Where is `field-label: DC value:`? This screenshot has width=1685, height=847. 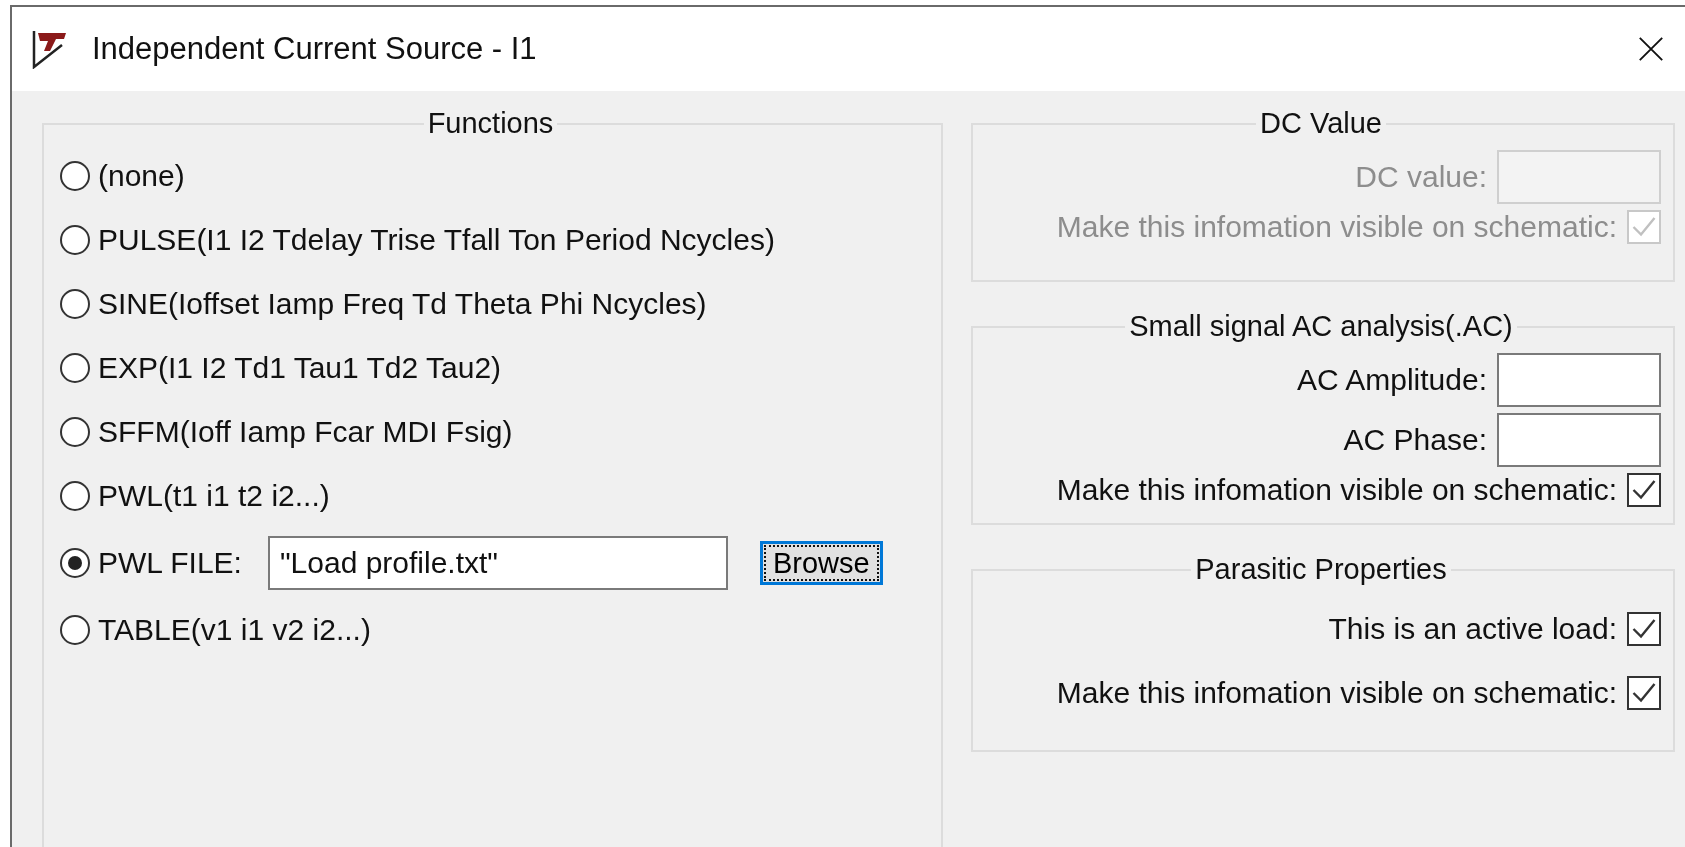
field-label: DC value: is located at coordinates (1421, 177).